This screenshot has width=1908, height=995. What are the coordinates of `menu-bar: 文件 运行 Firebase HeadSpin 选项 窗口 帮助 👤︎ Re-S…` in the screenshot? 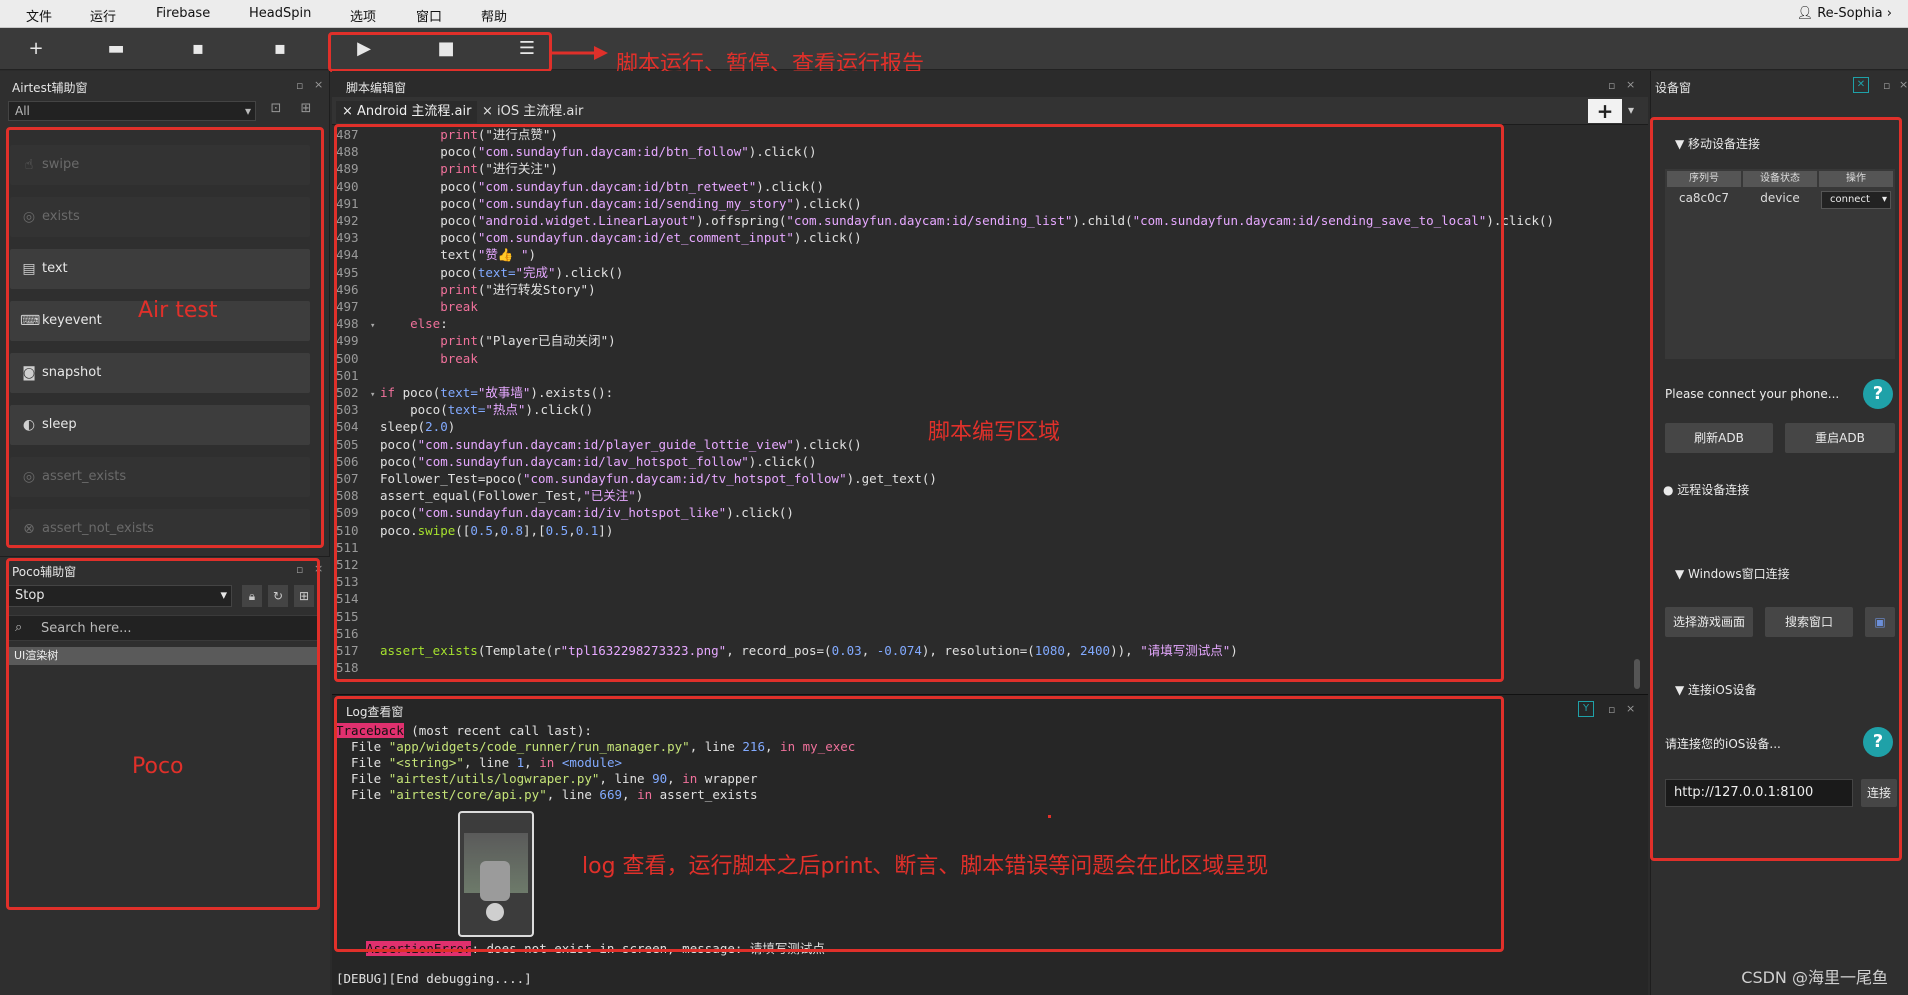 It's located at (954, 14).